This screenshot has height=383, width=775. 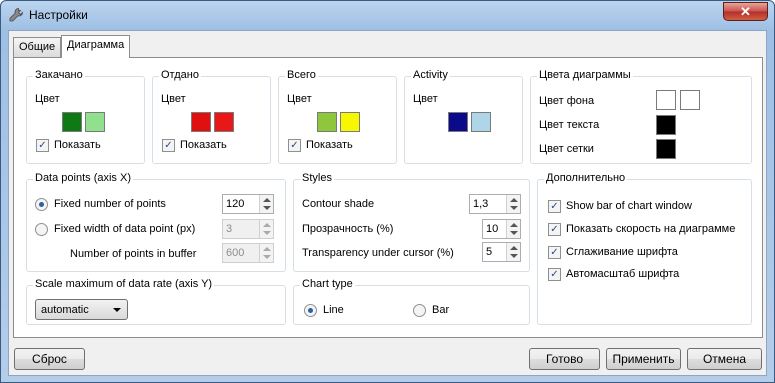 I want to click on checkbox-label: Show bar of chart window, so click(x=629, y=206).